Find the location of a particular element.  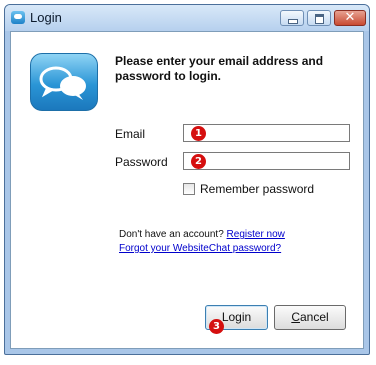

email-label: Email is located at coordinates (130, 134).